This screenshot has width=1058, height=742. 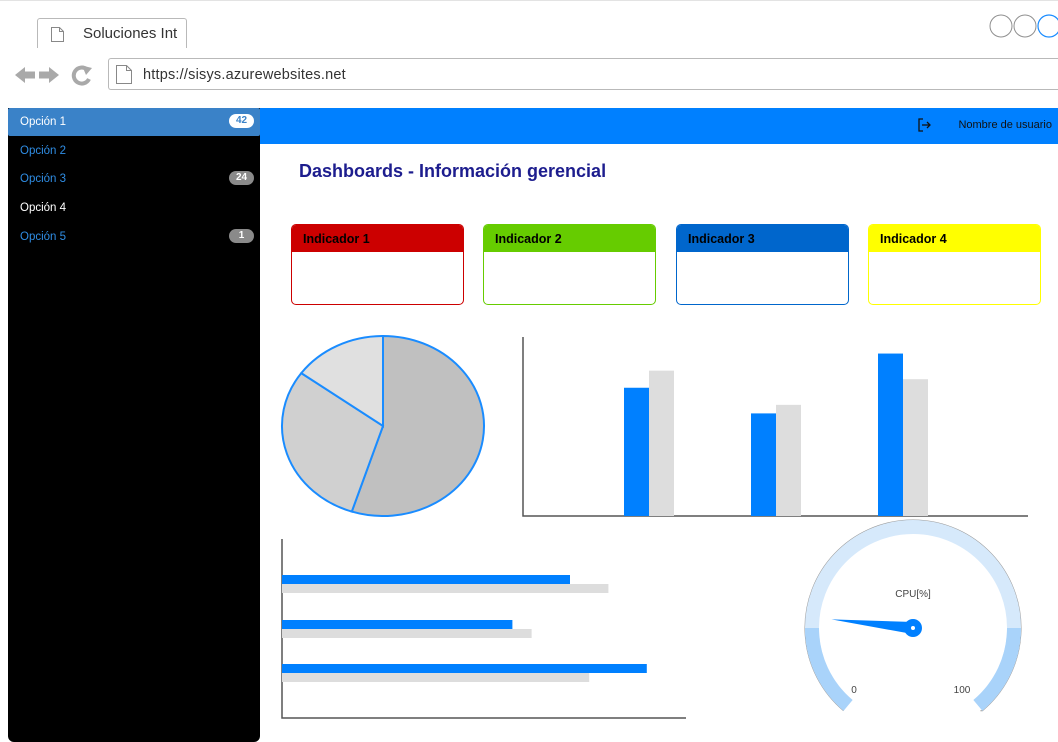 What do you see at coordinates (377, 238) in the screenshot?
I see `indicator-header: Indicador 1` at bounding box center [377, 238].